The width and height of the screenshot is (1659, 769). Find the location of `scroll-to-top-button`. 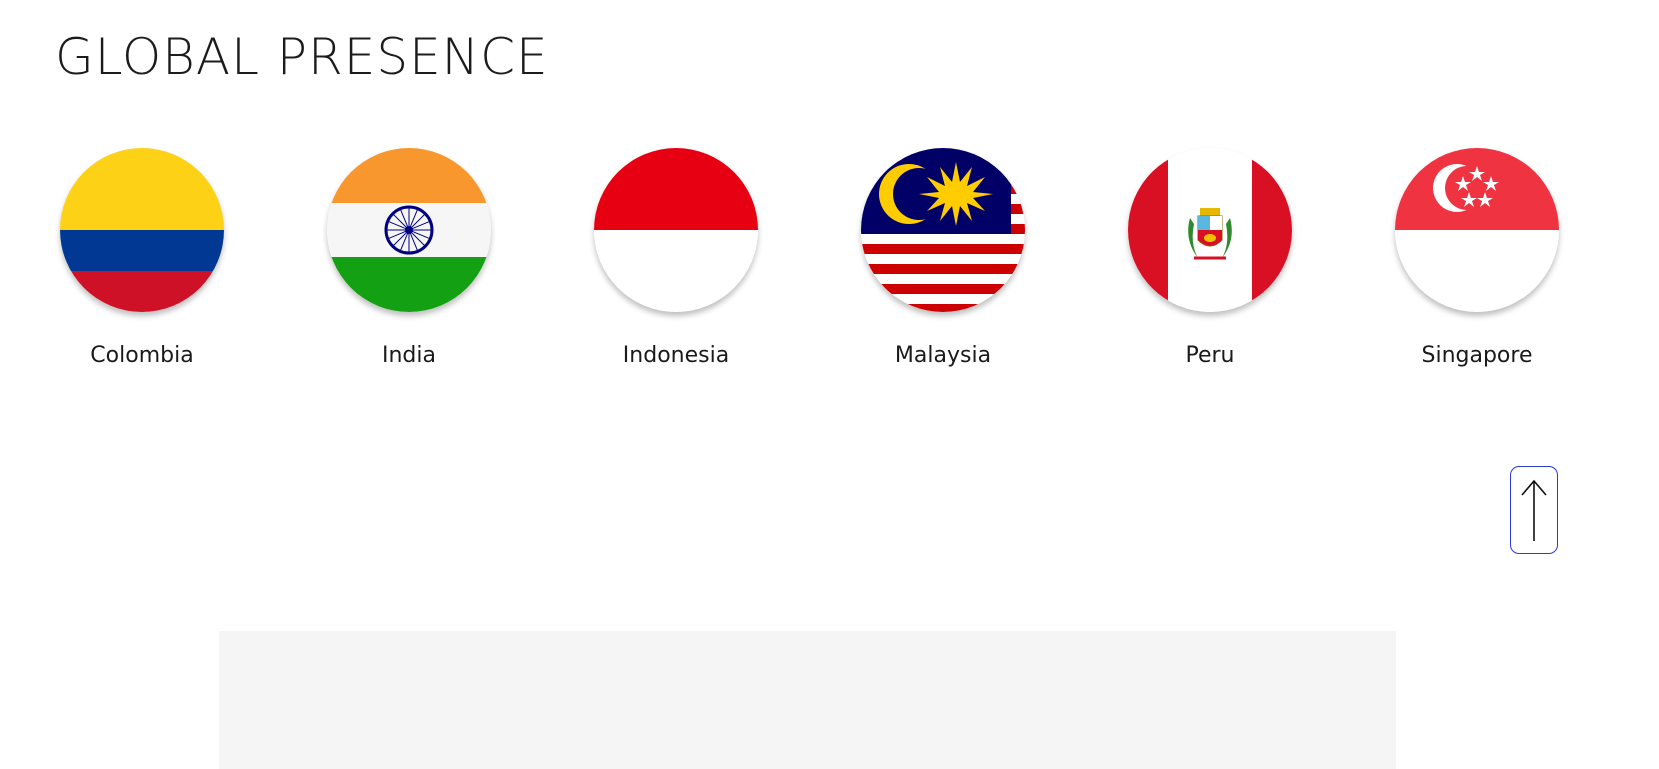

scroll-to-top-button is located at coordinates (1534, 510).